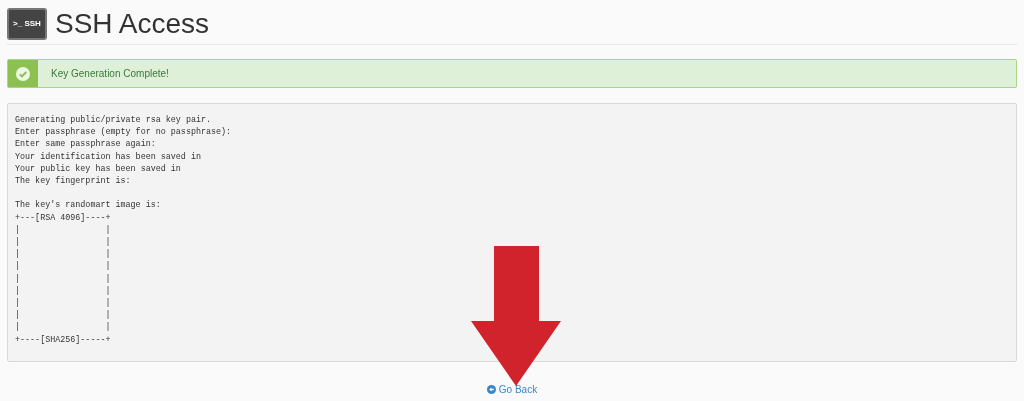 This screenshot has height=401, width=1024. What do you see at coordinates (491, 389) in the screenshot?
I see `back-arrow-icon` at bounding box center [491, 389].